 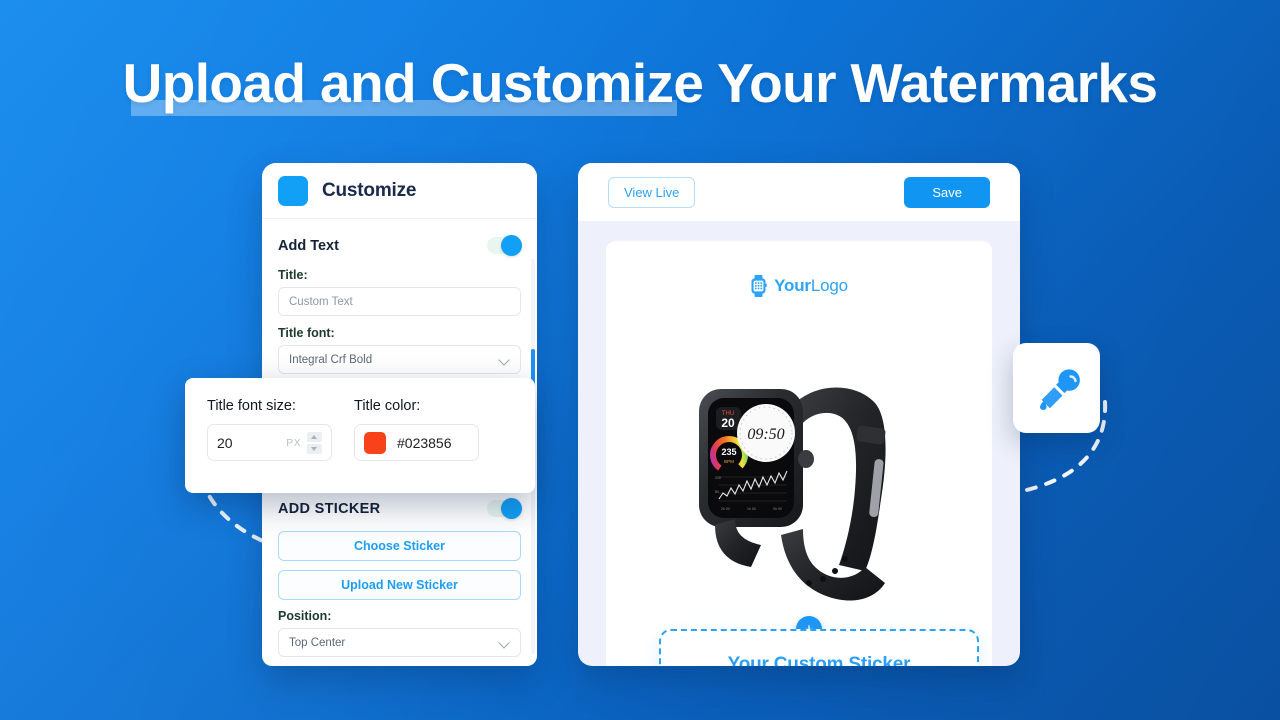 What do you see at coordinates (308, 245) in the screenshot?
I see `add-text-label: Add Text` at bounding box center [308, 245].